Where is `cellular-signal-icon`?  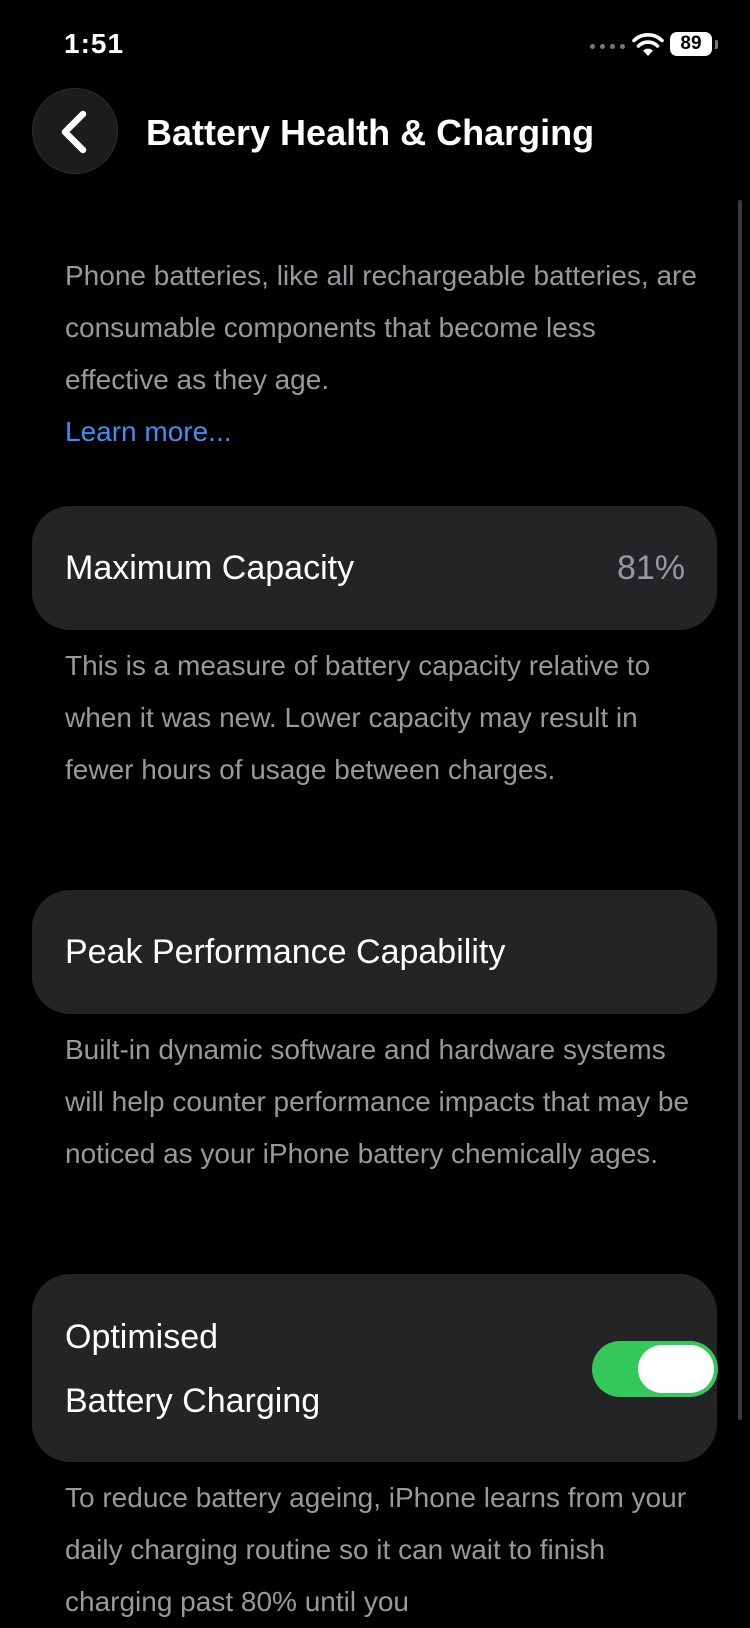
cellular-signal-icon is located at coordinates (607, 46).